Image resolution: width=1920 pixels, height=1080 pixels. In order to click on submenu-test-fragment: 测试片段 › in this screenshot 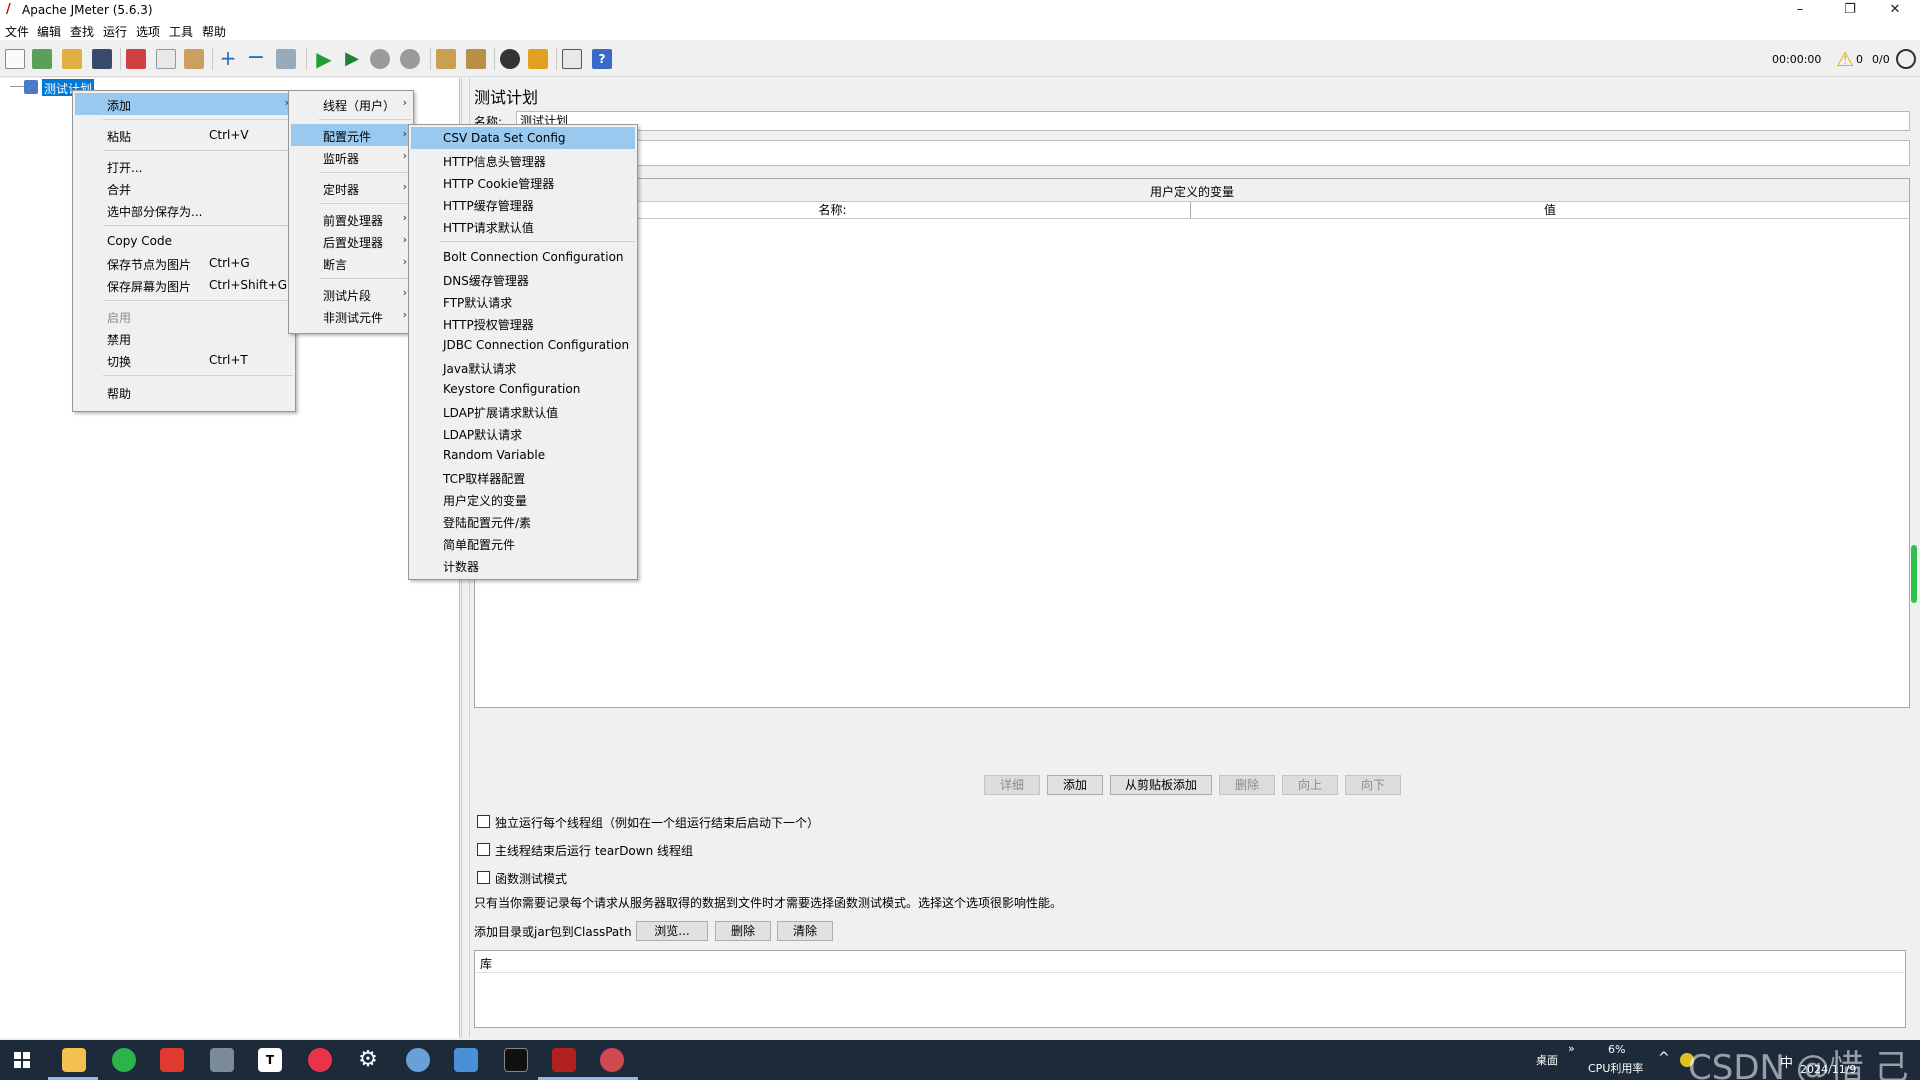, I will do `click(351, 294)`.